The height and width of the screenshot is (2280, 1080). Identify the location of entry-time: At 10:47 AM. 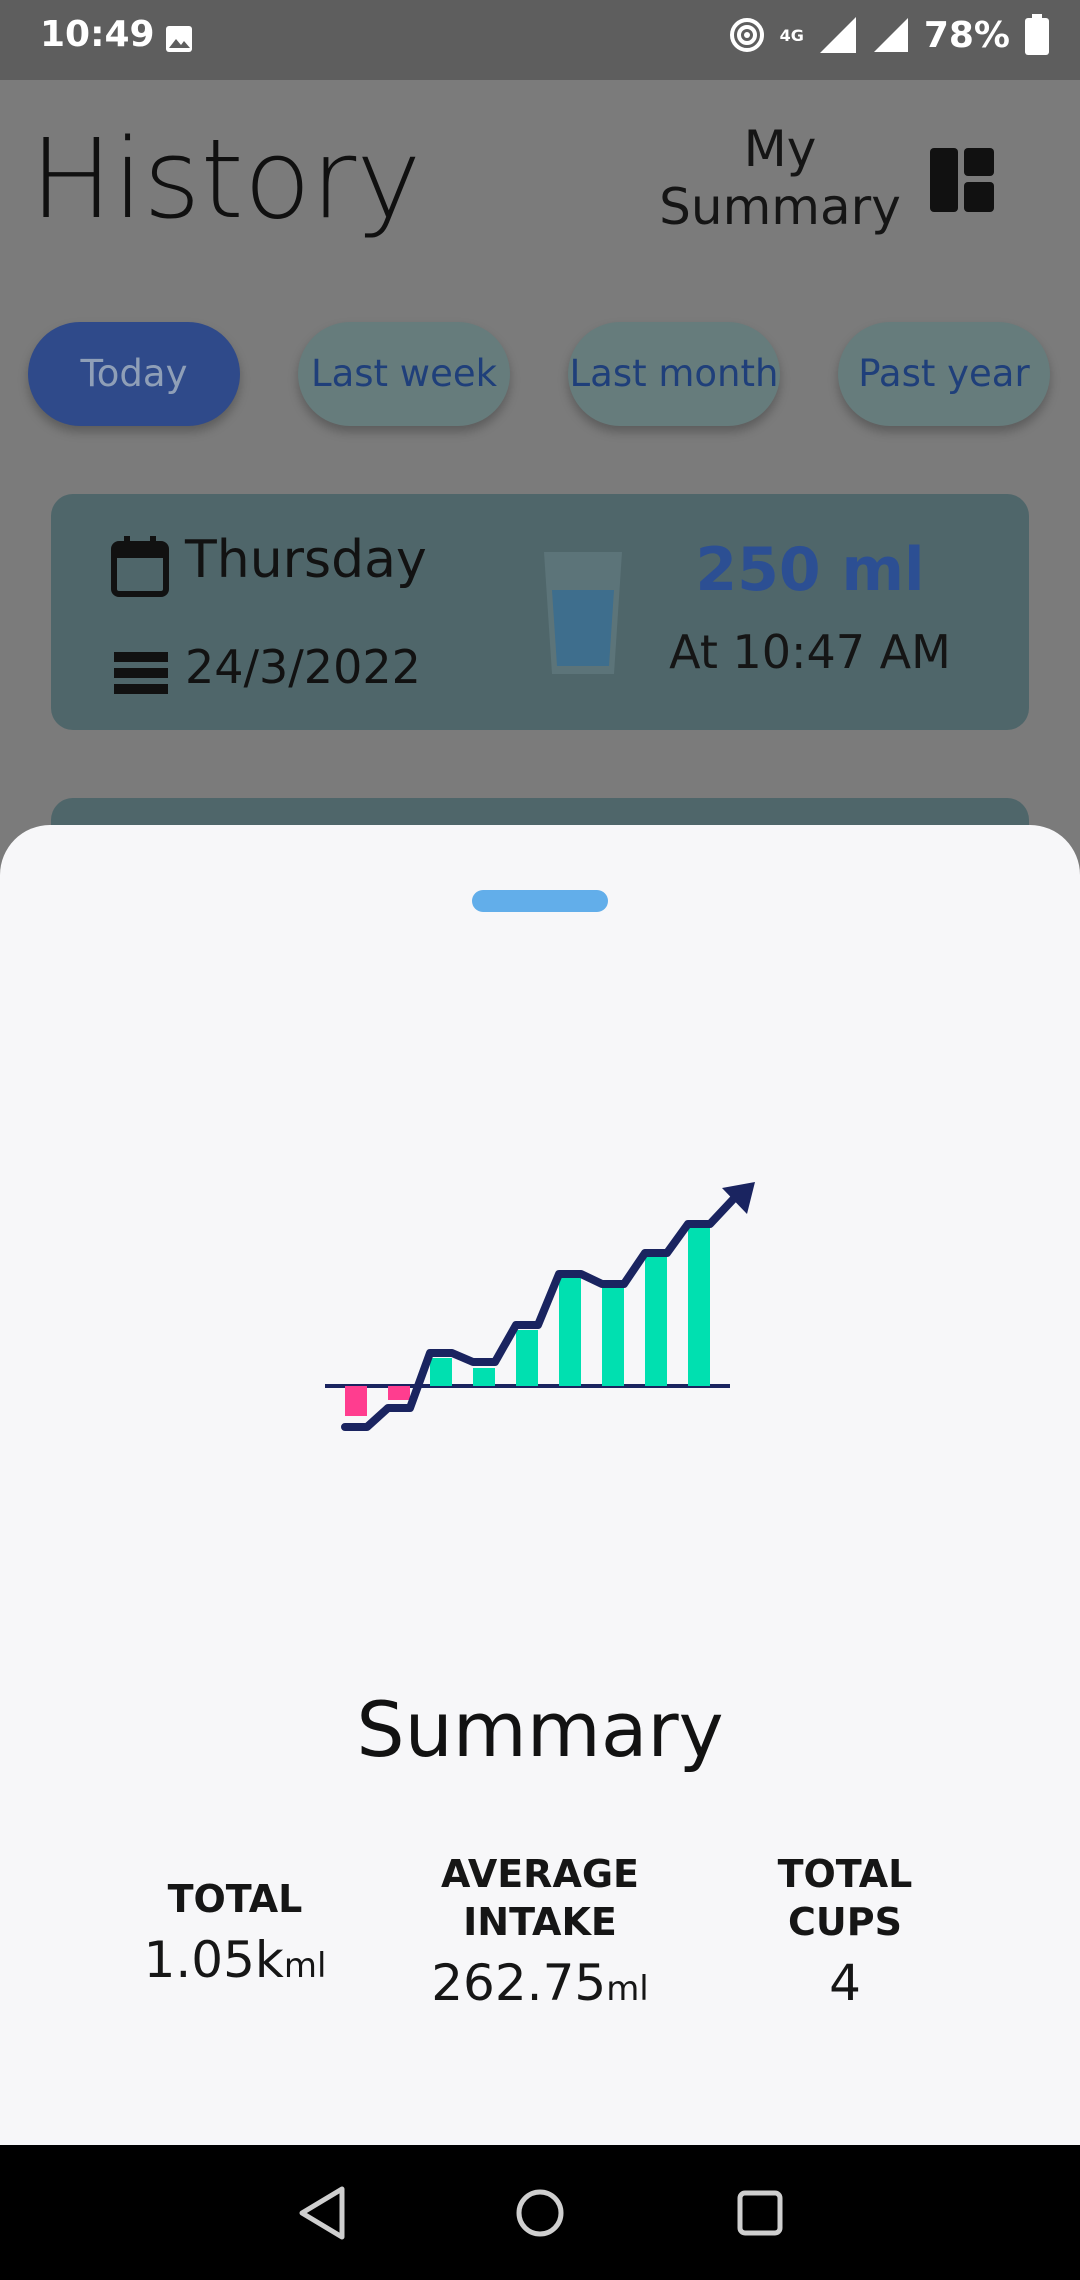
(810, 652).